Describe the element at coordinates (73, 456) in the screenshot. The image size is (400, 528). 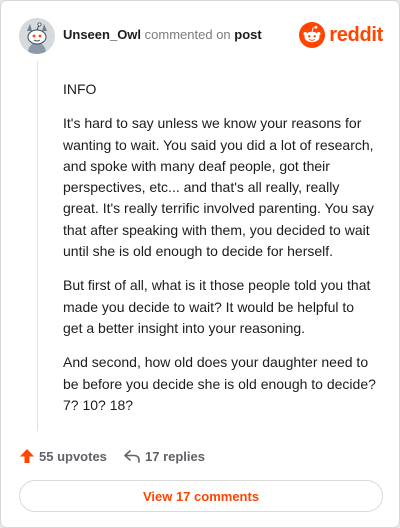
I see `upvote-count: 55 upvotes` at that location.